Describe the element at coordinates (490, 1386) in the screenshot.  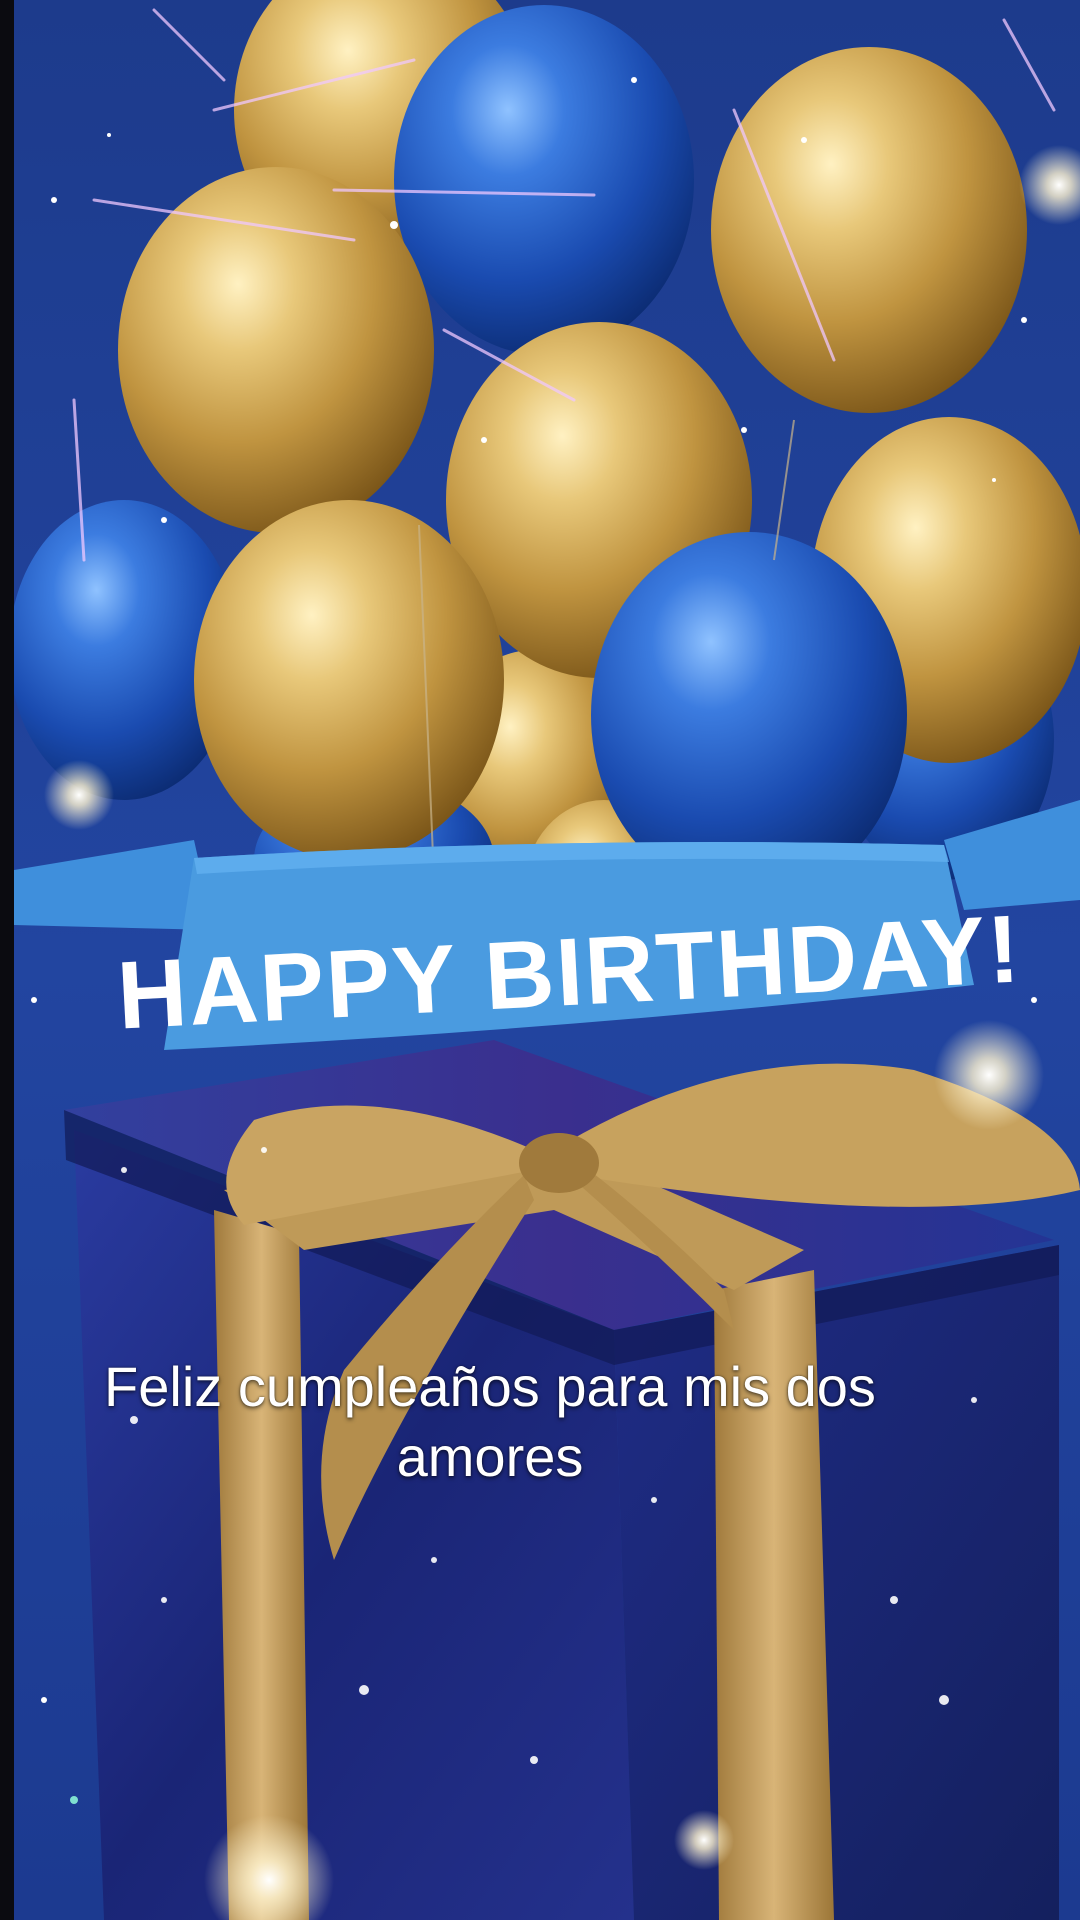
I see `caption-line-1: Feliz cumpleaños para mis dos` at that location.